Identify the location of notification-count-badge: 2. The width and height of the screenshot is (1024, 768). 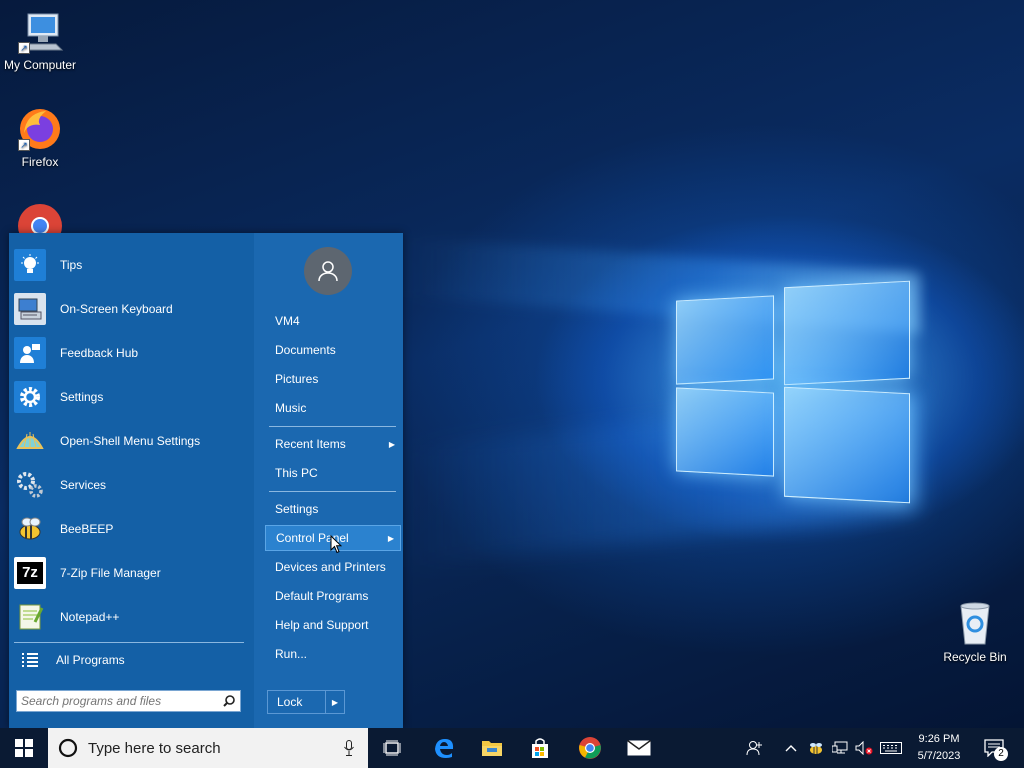
(1001, 754).